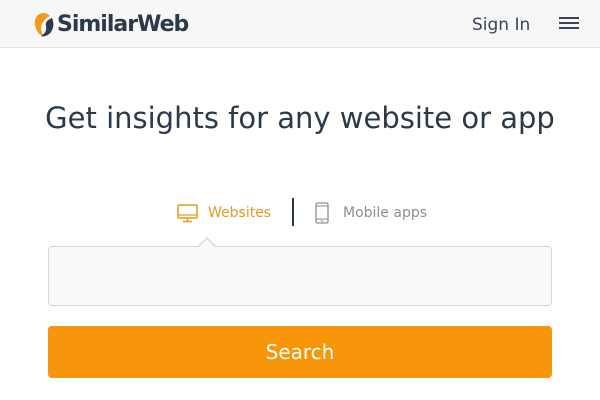 Image resolution: width=600 pixels, height=400 pixels. What do you see at coordinates (123, 24) in the screenshot?
I see `logo-text: SimilarWeb` at bounding box center [123, 24].